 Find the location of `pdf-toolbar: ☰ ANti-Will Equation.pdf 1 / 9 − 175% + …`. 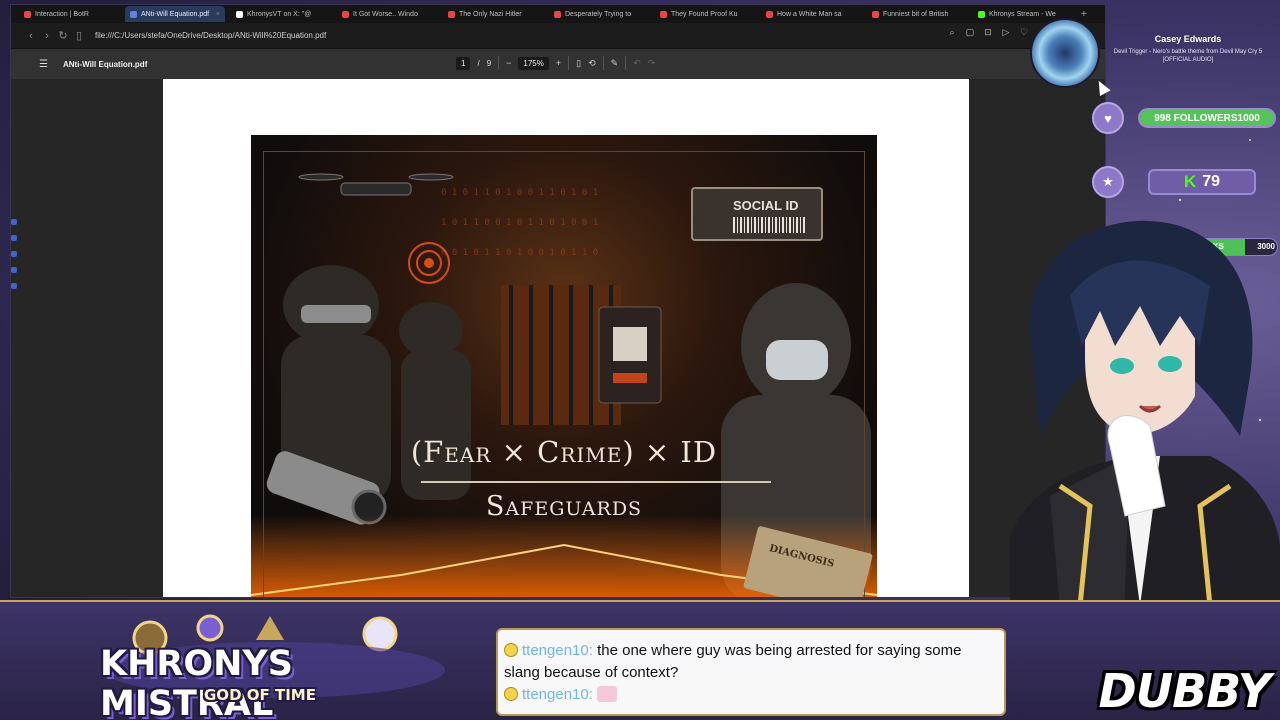

pdf-toolbar: ☰ ANti-Will Equation.pdf 1 / 9 − 175% + … is located at coordinates (558, 64).